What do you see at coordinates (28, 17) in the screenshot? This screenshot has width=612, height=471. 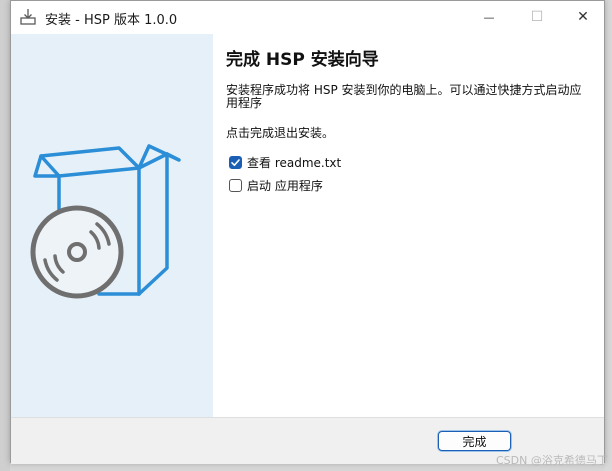 I see `installer-icon` at bounding box center [28, 17].